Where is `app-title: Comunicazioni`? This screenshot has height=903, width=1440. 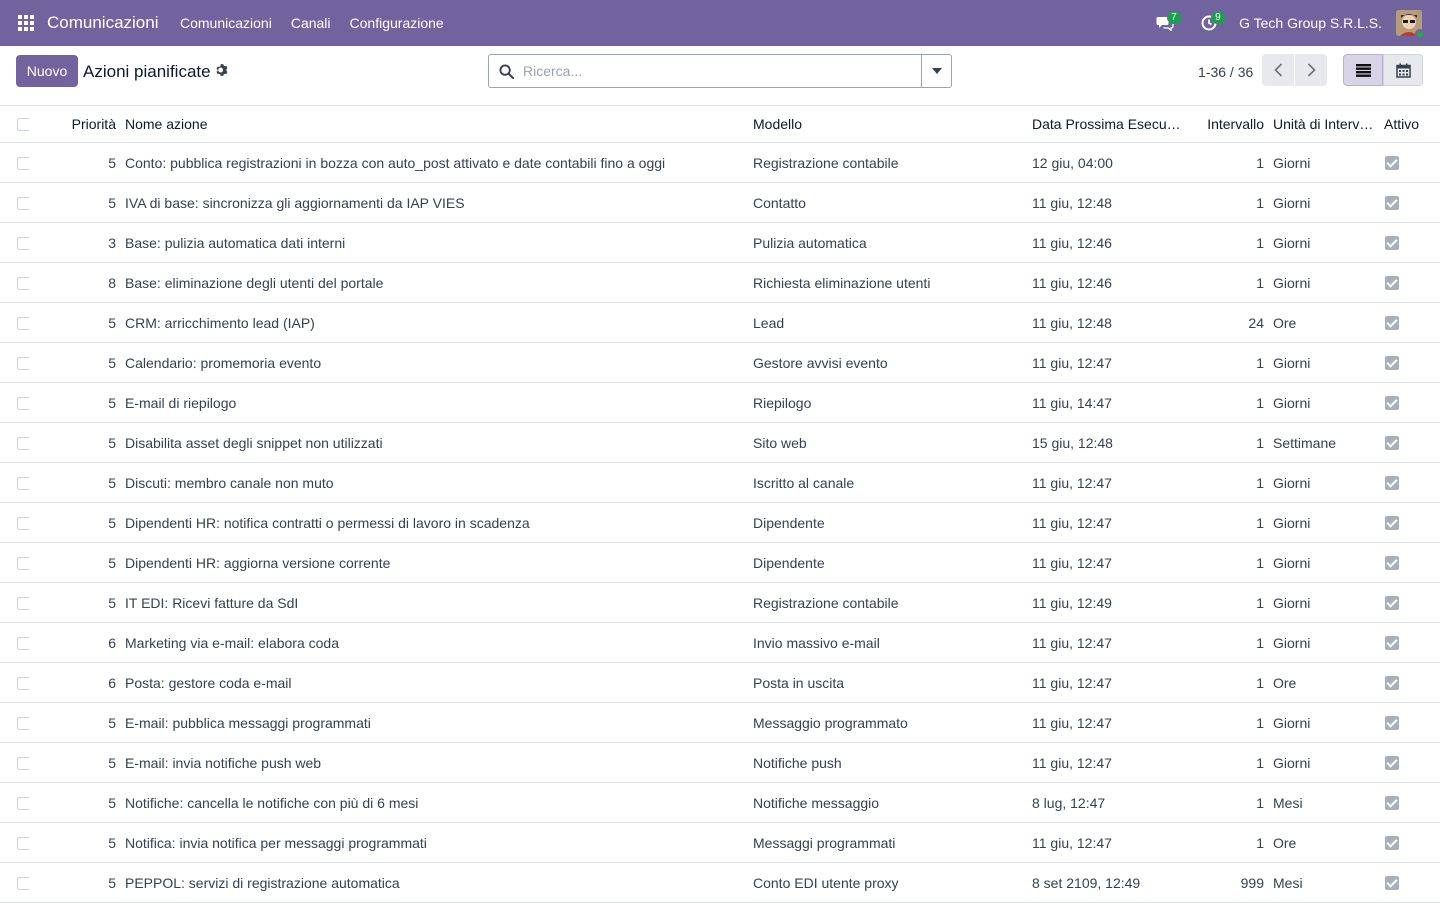 app-title: Comunicazioni is located at coordinates (103, 23).